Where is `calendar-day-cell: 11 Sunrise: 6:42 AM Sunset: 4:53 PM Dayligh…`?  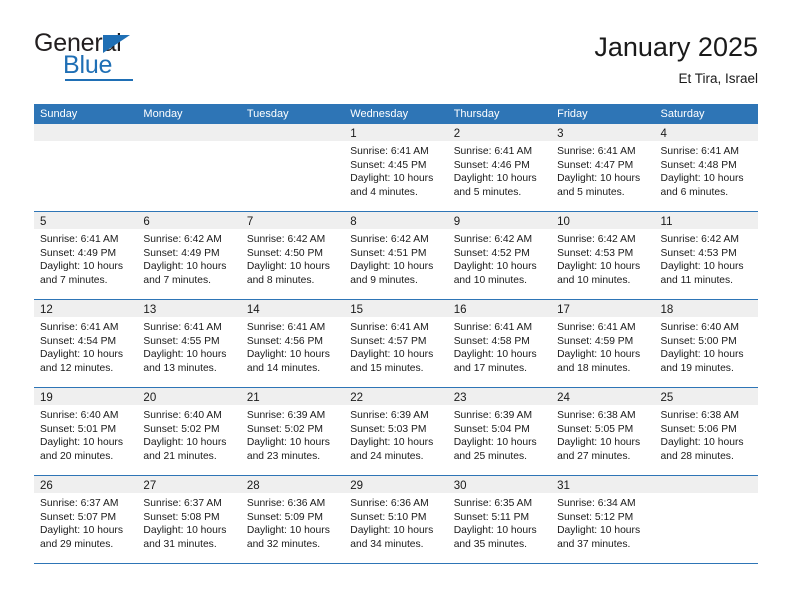 calendar-day-cell: 11 Sunrise: 6:42 AM Sunset: 4:53 PM Dayligh… is located at coordinates (706, 255).